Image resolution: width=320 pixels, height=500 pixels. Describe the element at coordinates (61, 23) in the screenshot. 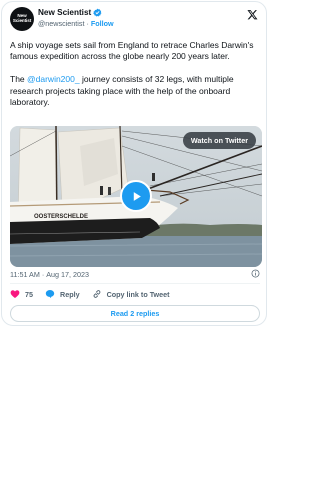

I see `account-handle: @newscientist` at that location.